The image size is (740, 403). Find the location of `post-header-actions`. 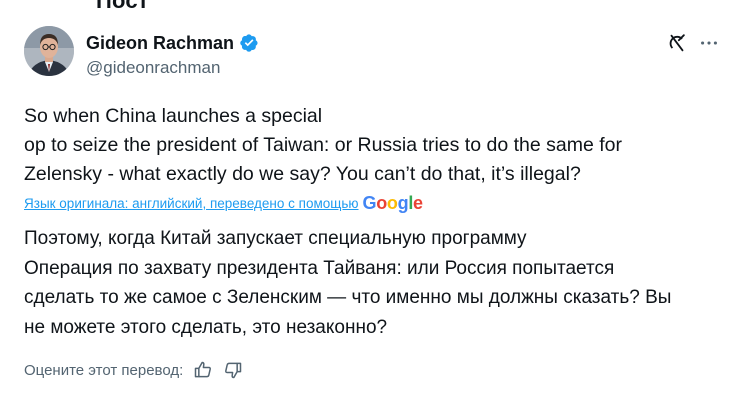

post-header-actions is located at coordinates (693, 45).